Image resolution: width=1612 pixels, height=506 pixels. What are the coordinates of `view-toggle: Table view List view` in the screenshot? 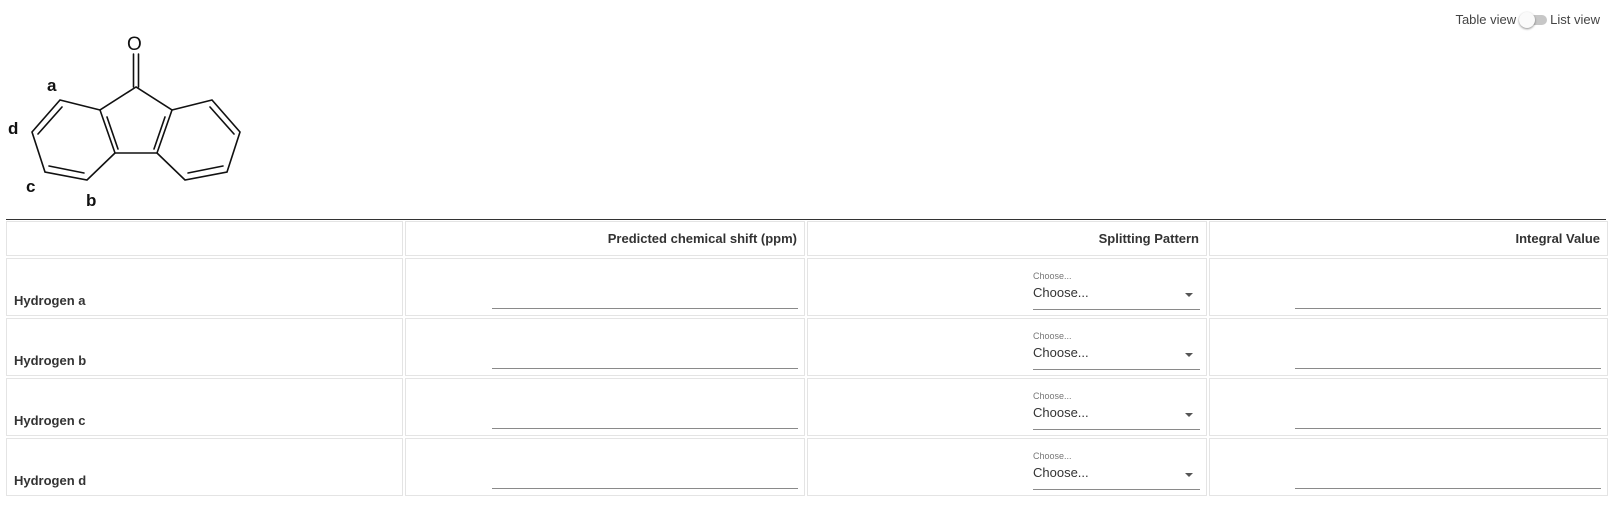 It's located at (1527, 20).